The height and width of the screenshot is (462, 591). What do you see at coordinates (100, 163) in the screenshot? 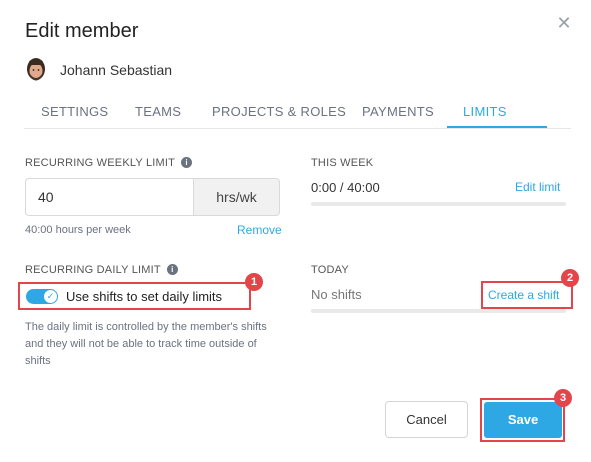
I see `weekly-limit-label: RECURRING WEEKLY LIMIT` at bounding box center [100, 163].